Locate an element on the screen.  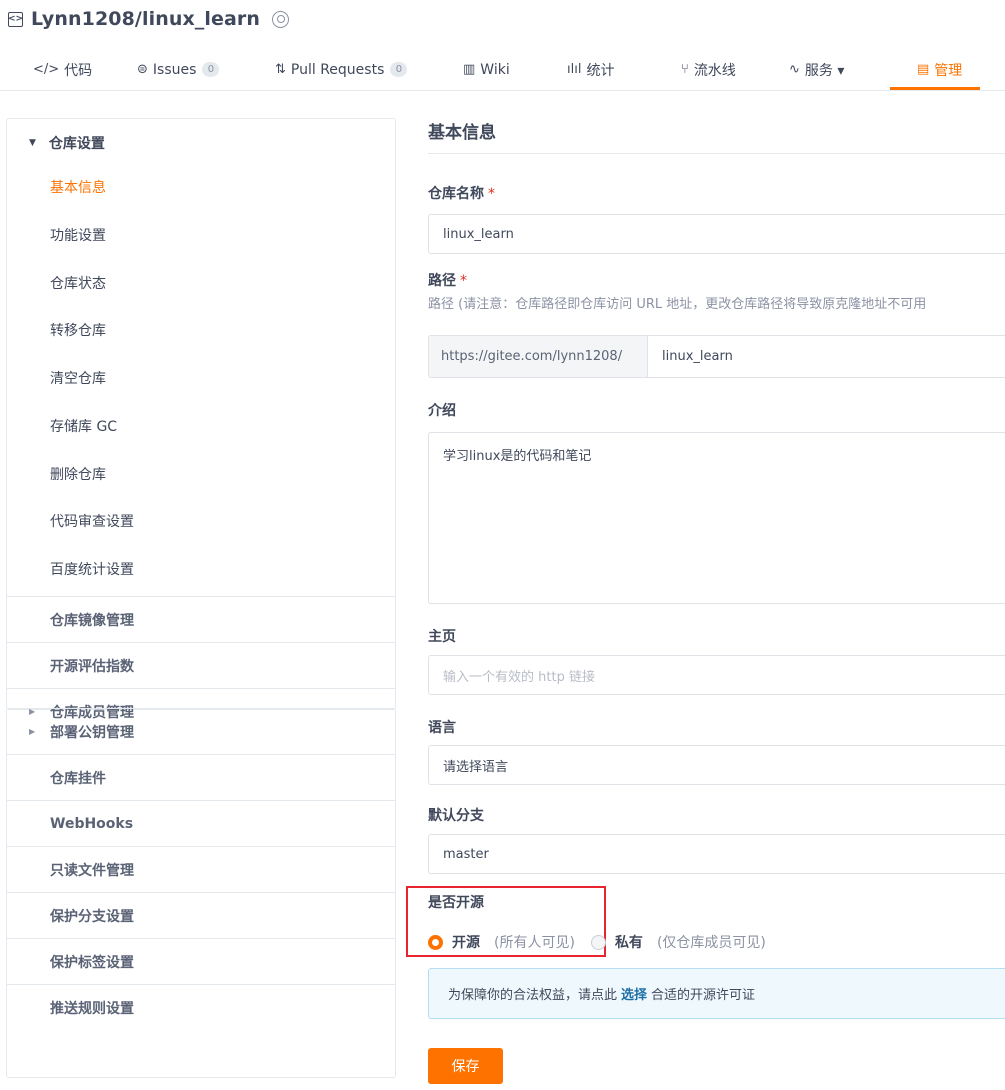
sidebar-item-label: 推送规则设置 is located at coordinates (92, 1008).